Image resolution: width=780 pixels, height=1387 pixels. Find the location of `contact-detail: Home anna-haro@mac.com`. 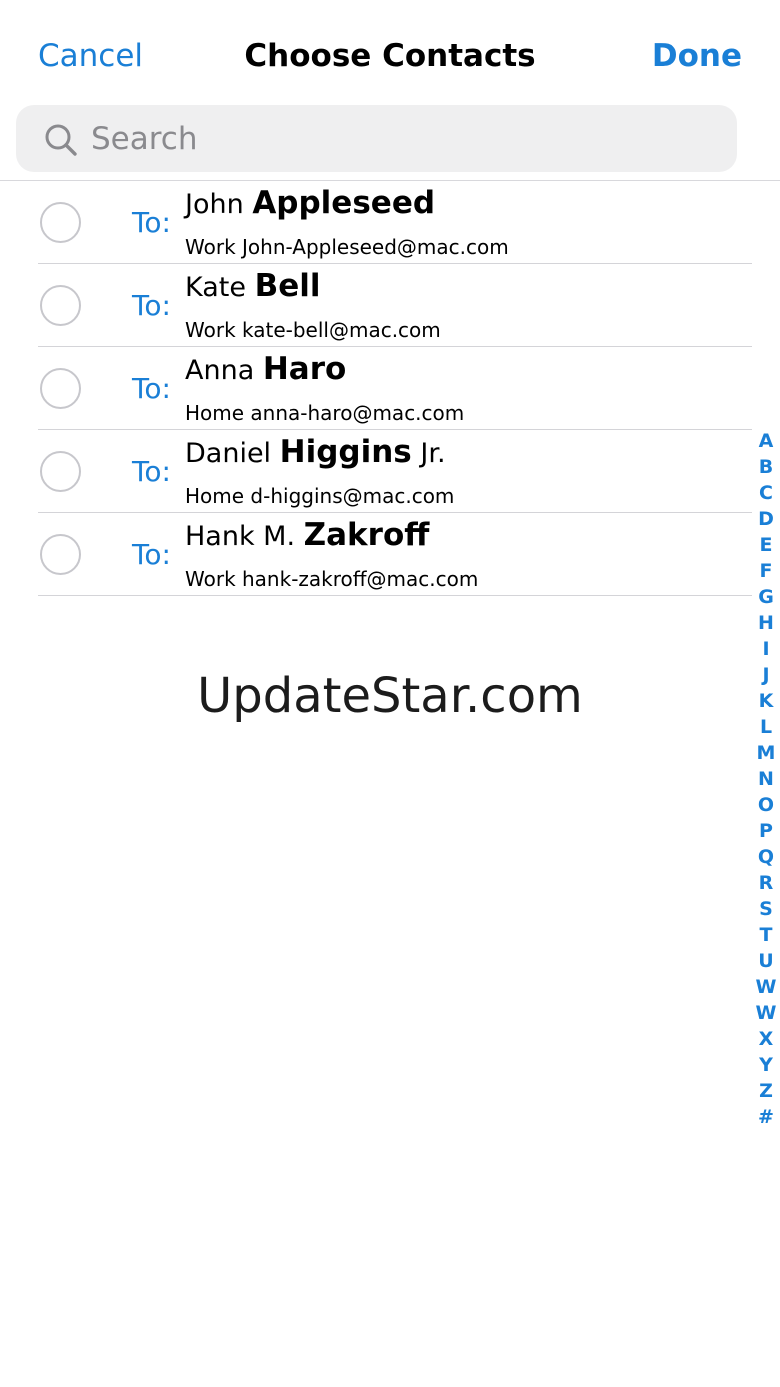

contact-detail: Home anna-haro@mac.com is located at coordinates (325, 413).